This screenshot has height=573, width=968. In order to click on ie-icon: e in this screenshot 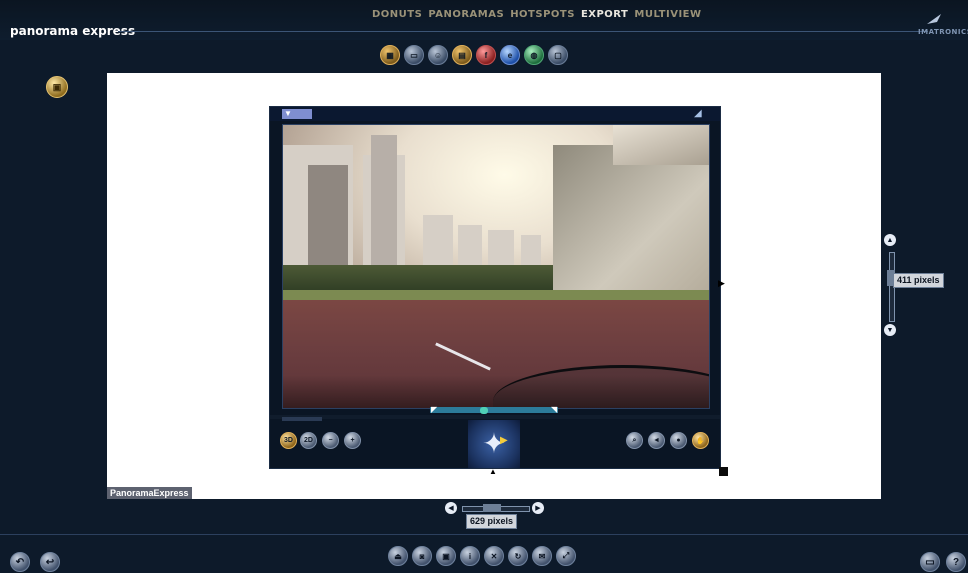, I will do `click(510, 55)`.